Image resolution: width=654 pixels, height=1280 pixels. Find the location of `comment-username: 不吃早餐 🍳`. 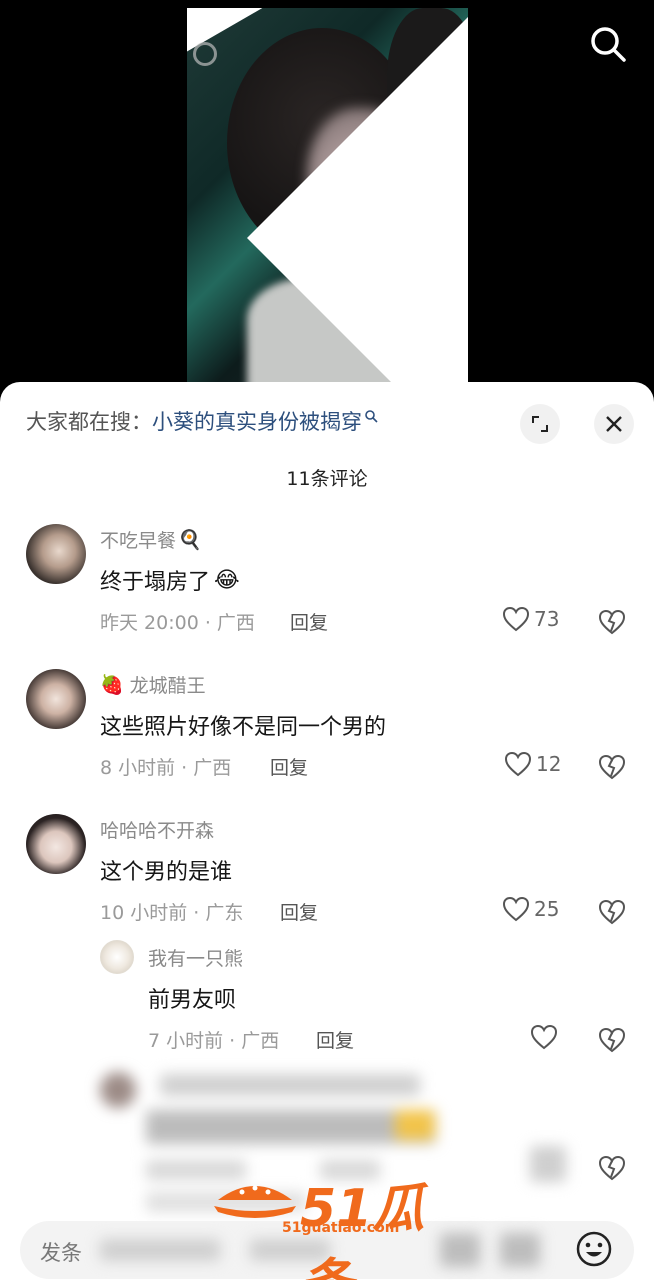

comment-username: 不吃早餐 🍳 is located at coordinates (151, 539).